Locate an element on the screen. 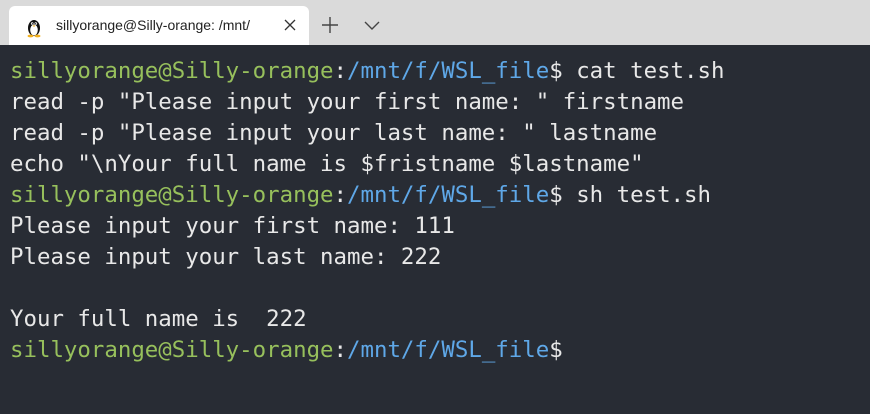 The image size is (870, 414). close-icon is located at coordinates (290, 25).